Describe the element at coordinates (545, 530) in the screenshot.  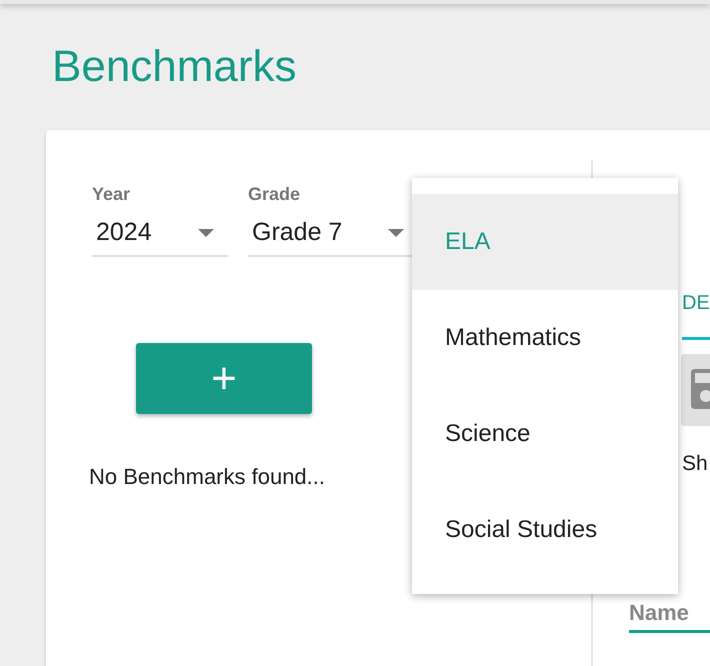
I see `menu-item: Social Studies` at that location.